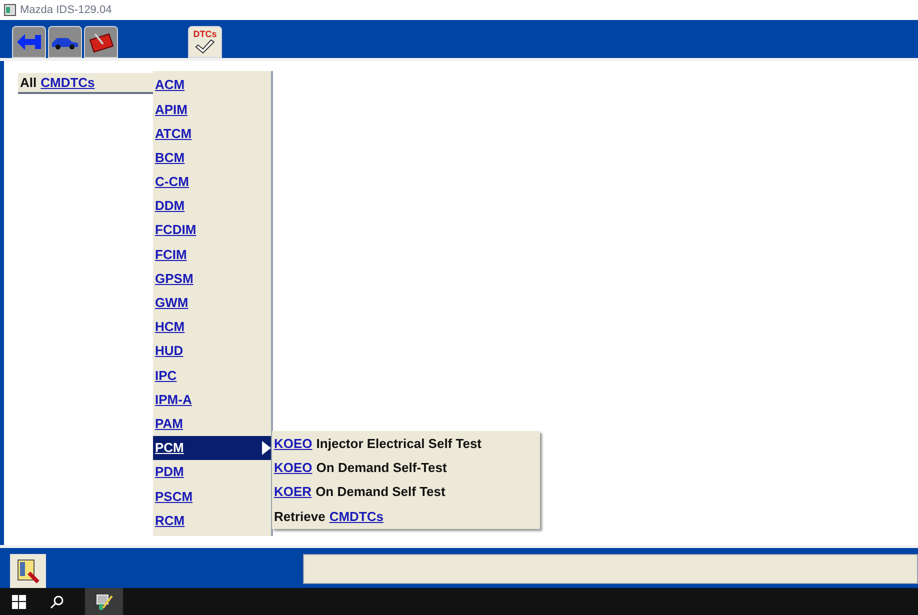  Describe the element at coordinates (212, 424) in the screenshot. I see `module-menu-item: PAM` at that location.